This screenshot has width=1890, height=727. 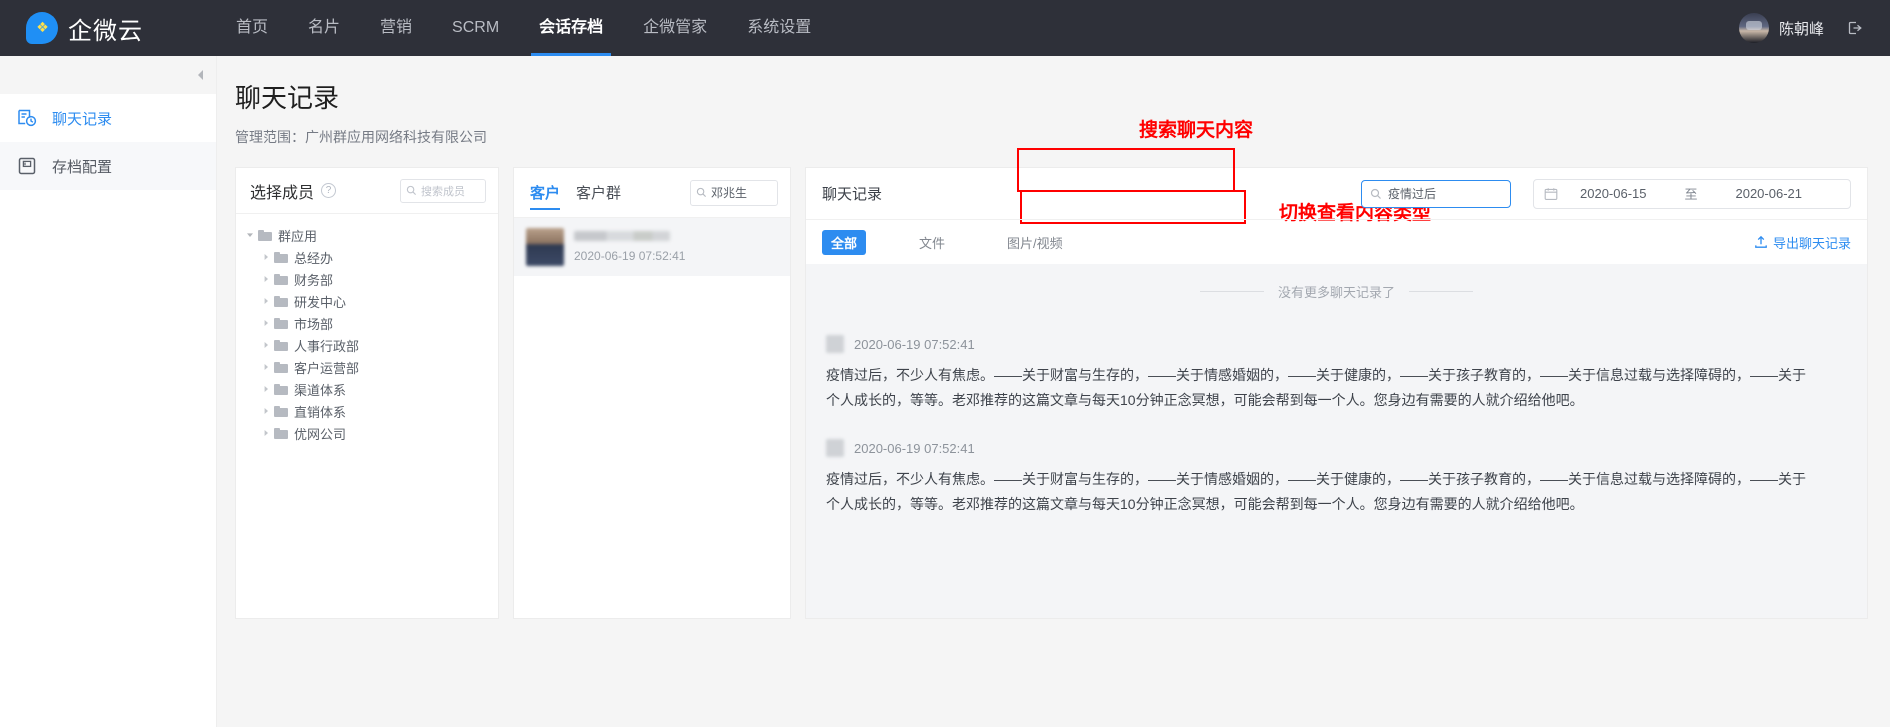 I want to click on page-title: 聊天记录, so click(x=287, y=98).